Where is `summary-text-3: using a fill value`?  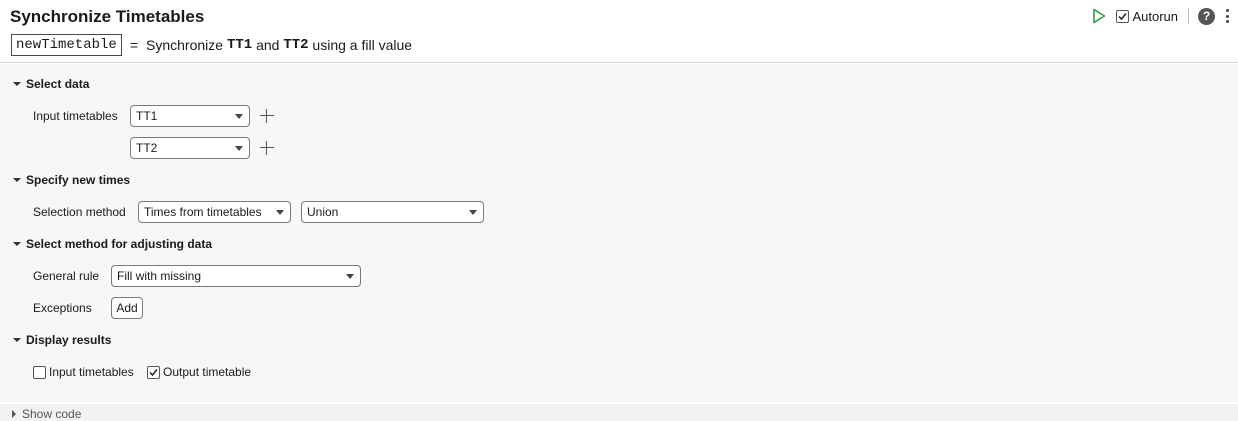 summary-text-3: using a fill value is located at coordinates (362, 45).